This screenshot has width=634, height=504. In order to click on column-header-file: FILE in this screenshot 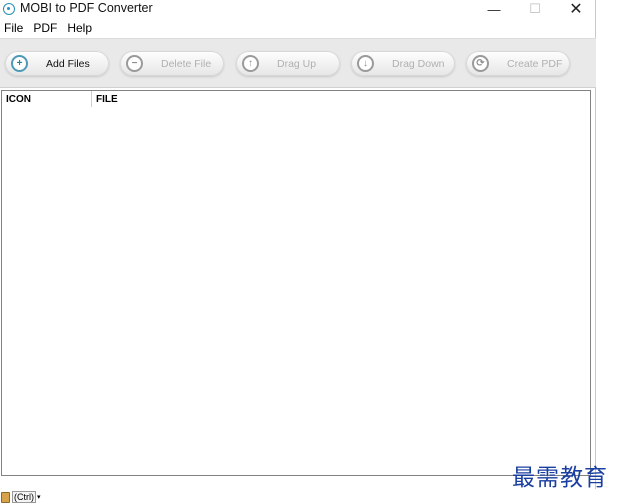, I will do `click(192, 99)`.